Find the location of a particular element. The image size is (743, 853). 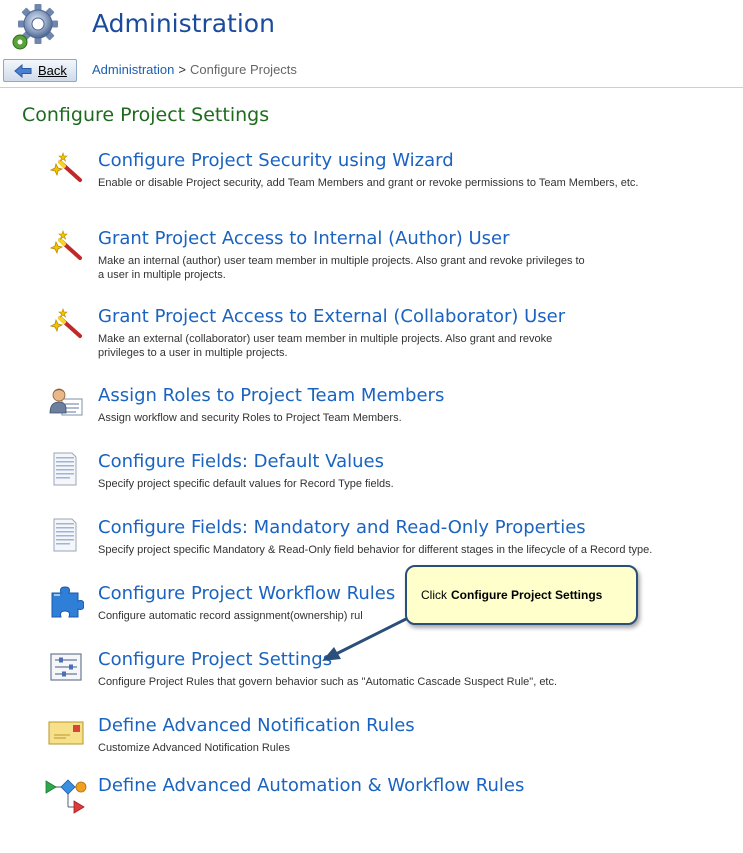

callout-target: Configure Project Settings is located at coordinates (527, 595).